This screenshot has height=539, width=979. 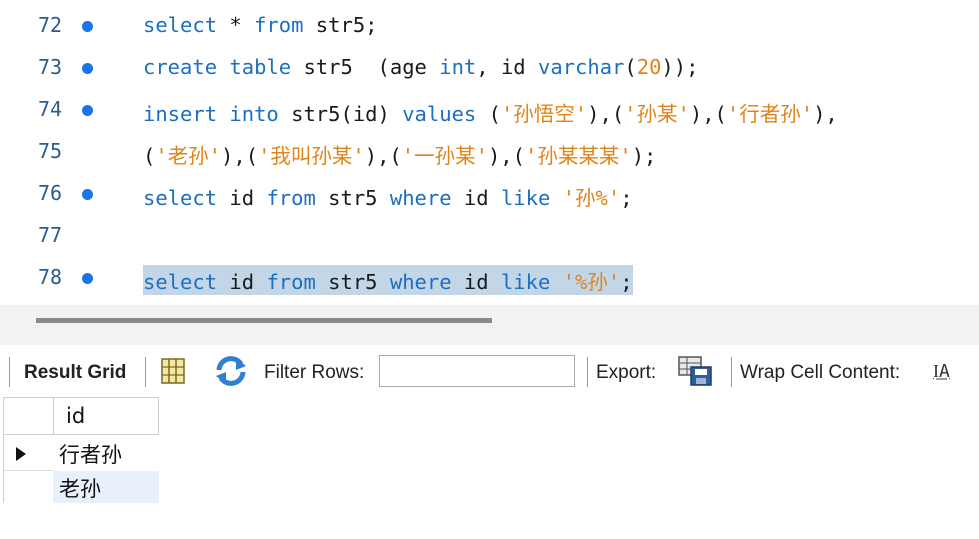 I want to click on code-text: select id from str5 where id like '%孙';, so click(x=388, y=280).